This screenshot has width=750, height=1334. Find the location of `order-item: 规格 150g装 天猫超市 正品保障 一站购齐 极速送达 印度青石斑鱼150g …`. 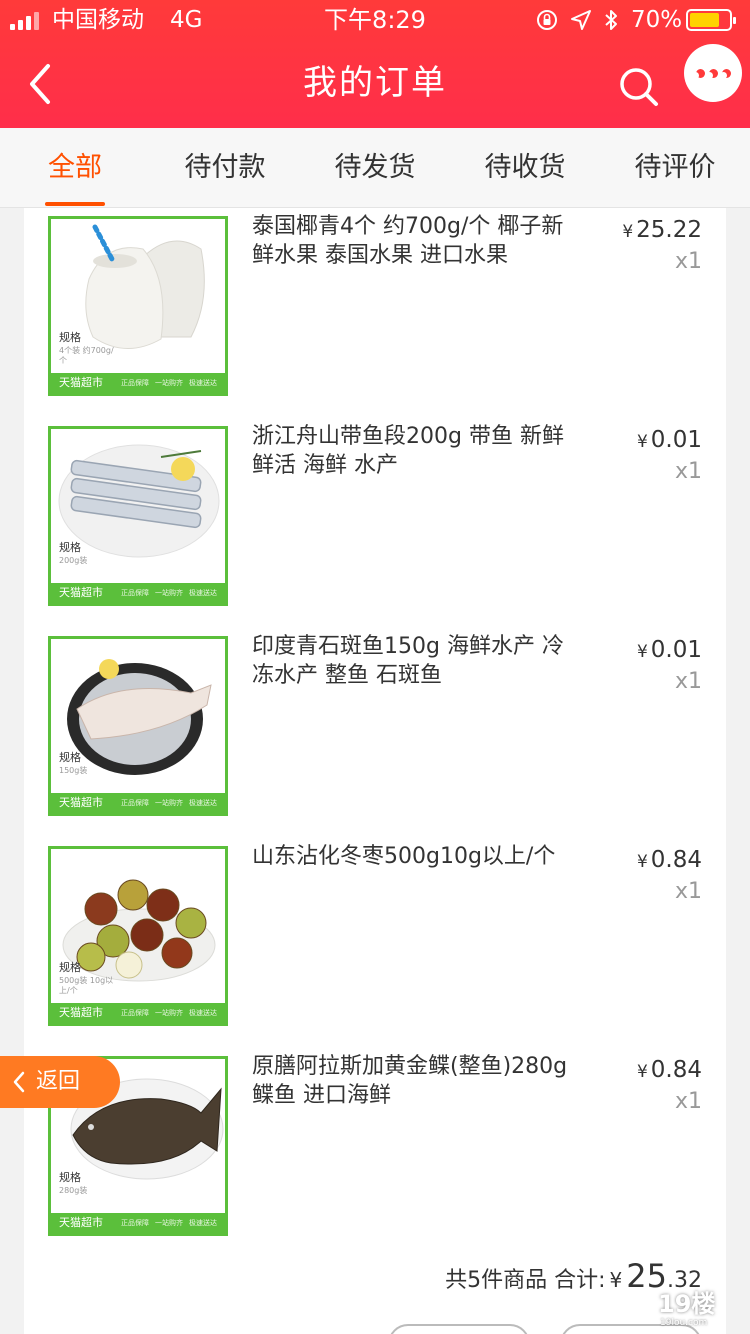

order-item: 规格 150g装 天猫超市 正品保障 一站购齐 极速送达 印度青石斑鱼150g … is located at coordinates (375, 737).